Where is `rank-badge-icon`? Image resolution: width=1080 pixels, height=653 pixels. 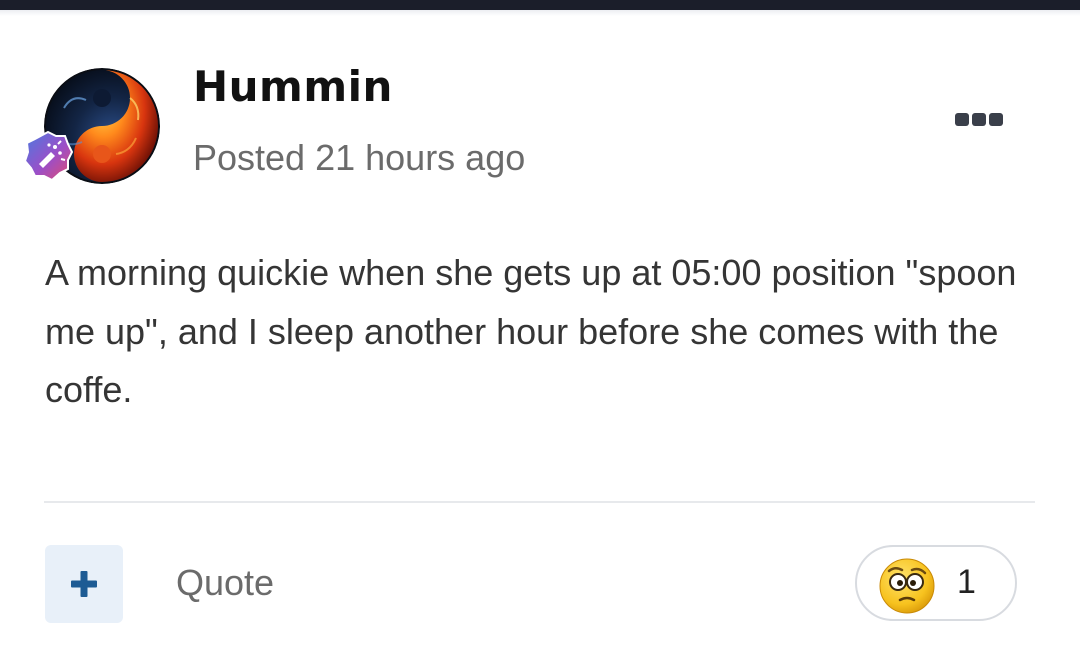 rank-badge-icon is located at coordinates (48, 156).